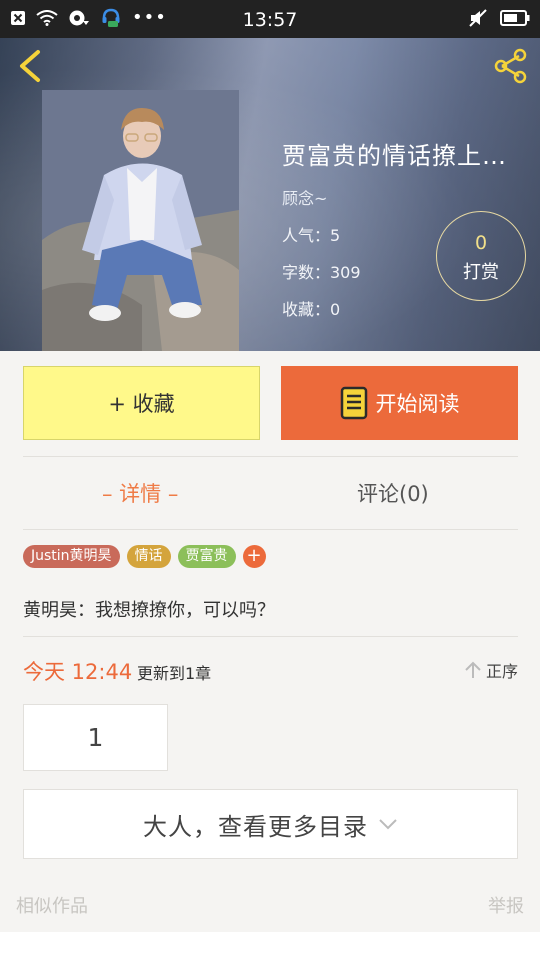 This screenshot has width=540, height=960. I want to click on update-time: 今天 12:44, so click(78, 672).